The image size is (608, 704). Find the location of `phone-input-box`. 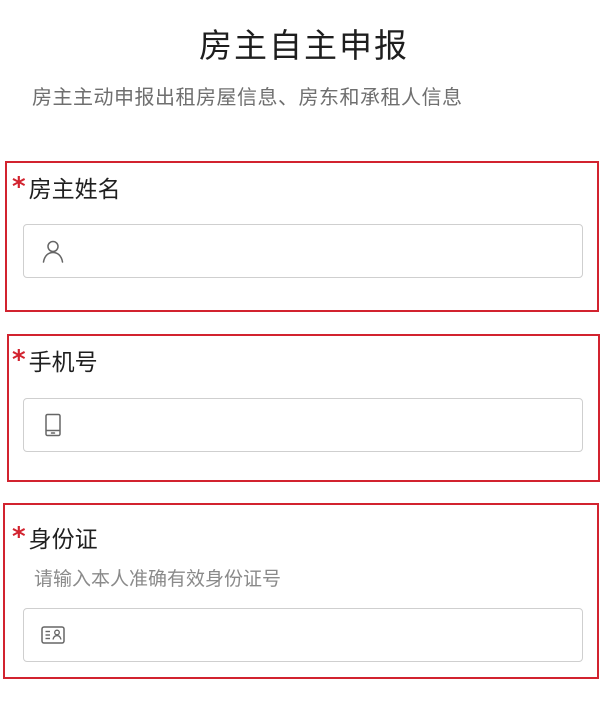

phone-input-box is located at coordinates (303, 425).